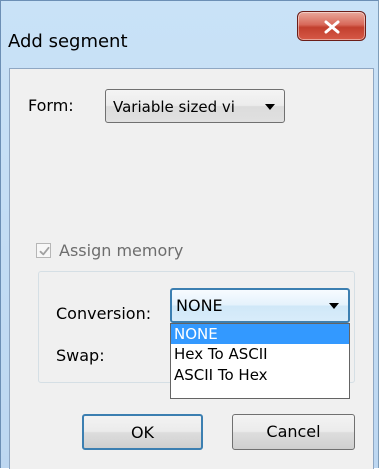  I want to click on conversion-dropdown-list: NONE Hex To ASCII ASCII To Hex, so click(260, 361).